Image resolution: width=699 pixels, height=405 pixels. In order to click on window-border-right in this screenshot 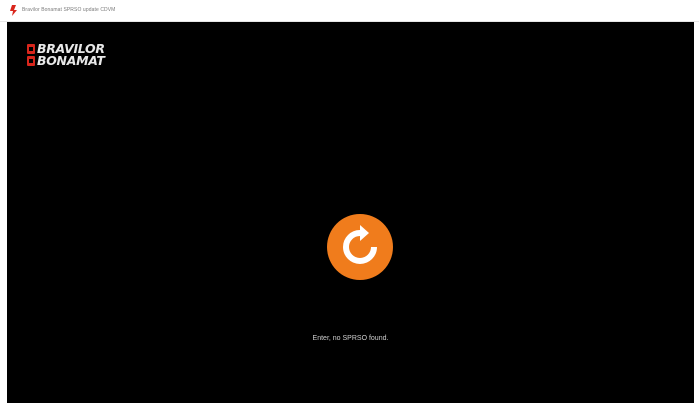, I will do `click(696, 213)`.